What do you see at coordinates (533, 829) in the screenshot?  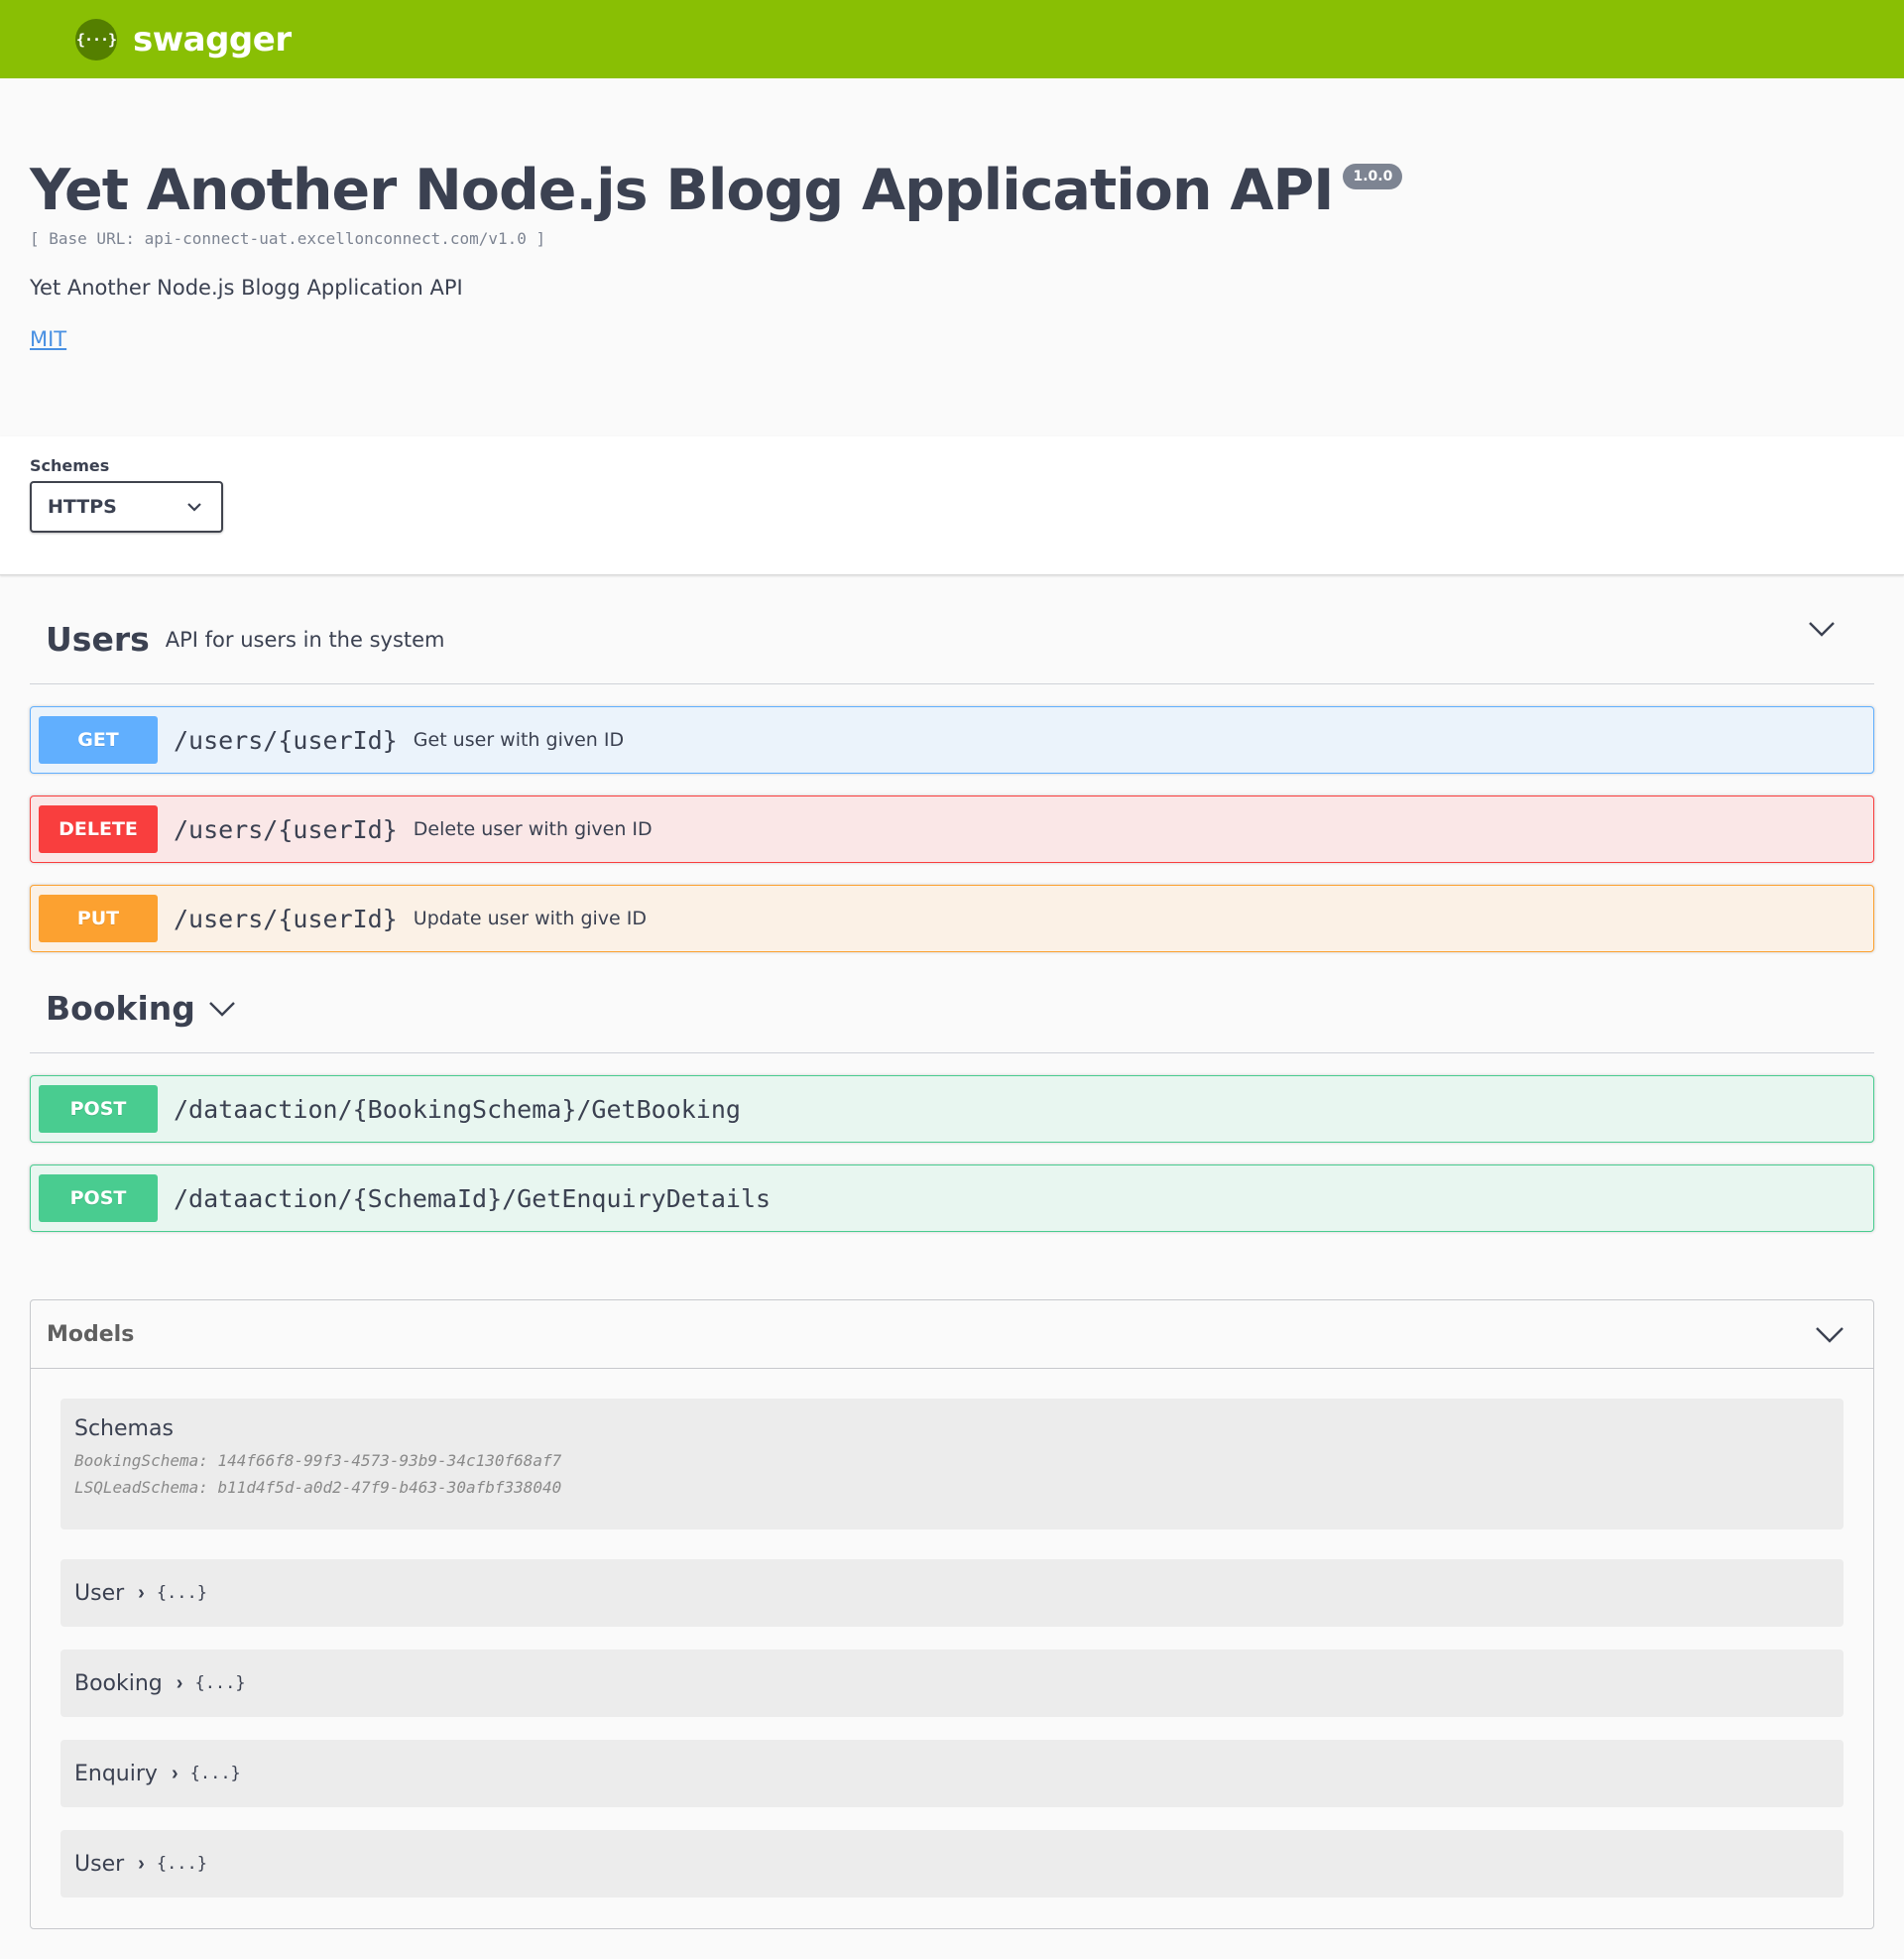 I see `operation-summary: Delete user with given ID` at bounding box center [533, 829].